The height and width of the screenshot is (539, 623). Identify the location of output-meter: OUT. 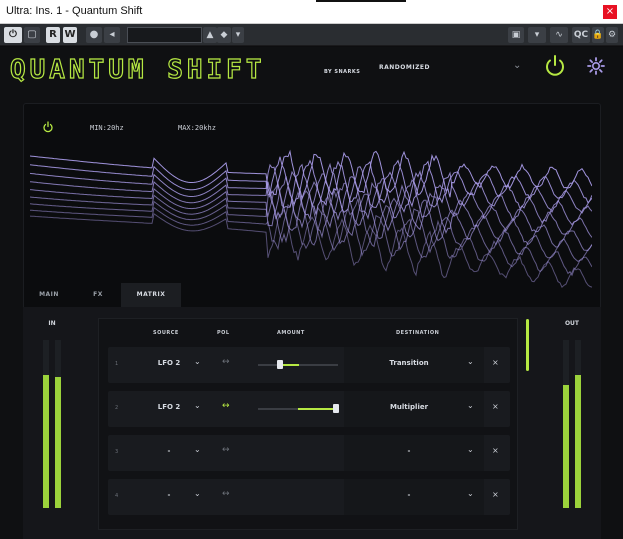
(572, 414).